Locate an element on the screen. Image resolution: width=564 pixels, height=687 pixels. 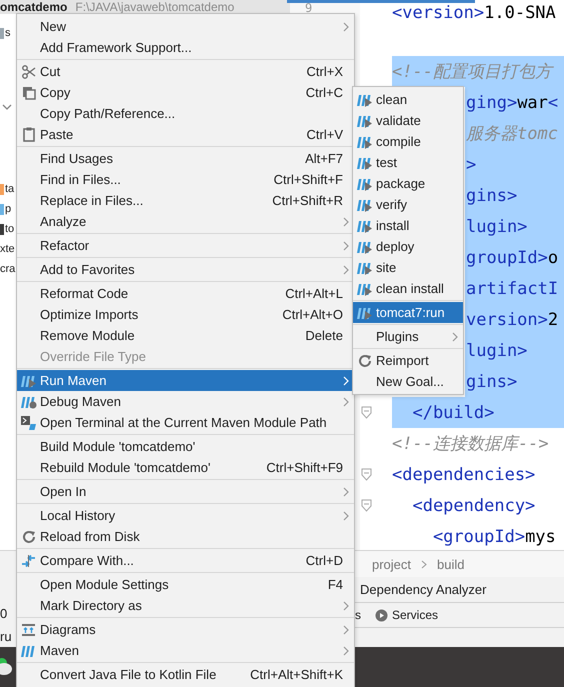
menu-item: Find Usages Alt+F7 is located at coordinates (185, 158).